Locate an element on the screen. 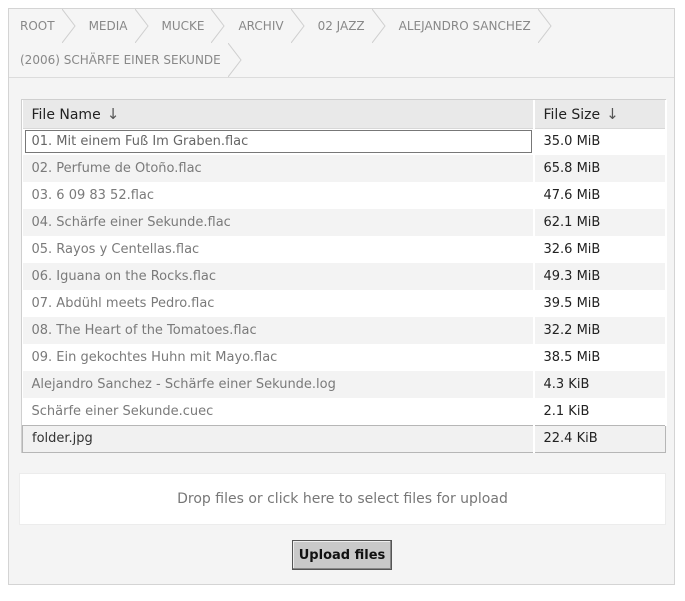  breadcrumb-label: 02 JAZZ is located at coordinates (341, 26).